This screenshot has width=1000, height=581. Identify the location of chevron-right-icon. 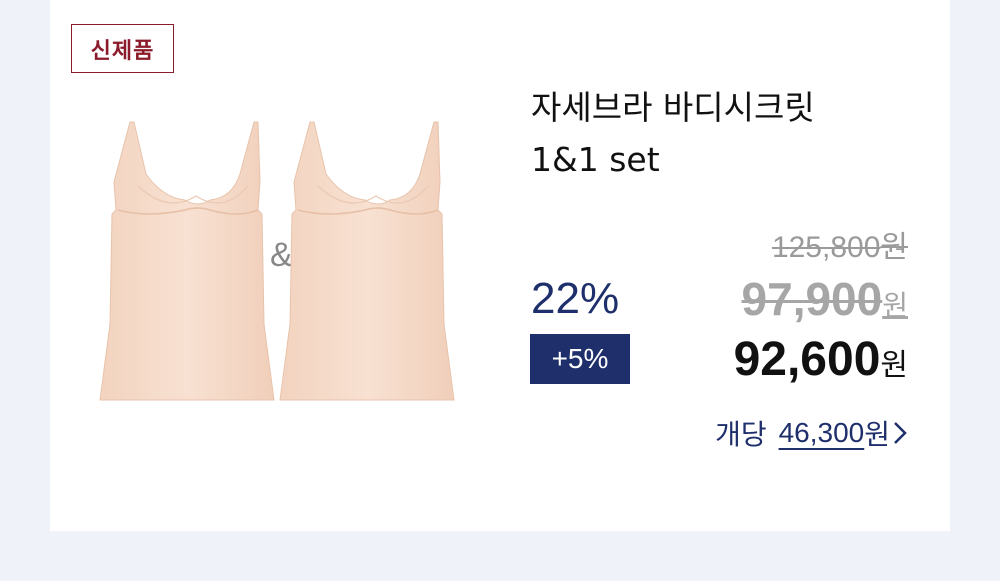
(900, 433).